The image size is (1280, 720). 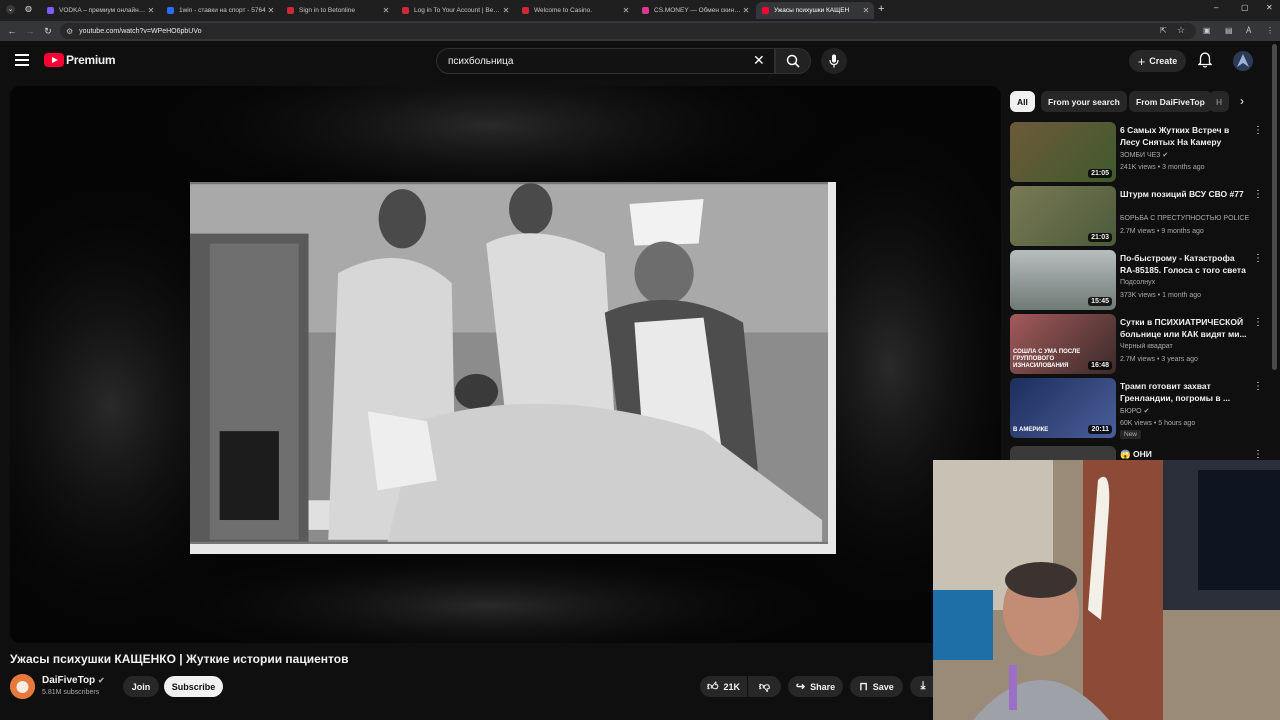 I want to click on tab-title: CS.MONEY — Обмен скинов, so click(x=697, y=10).